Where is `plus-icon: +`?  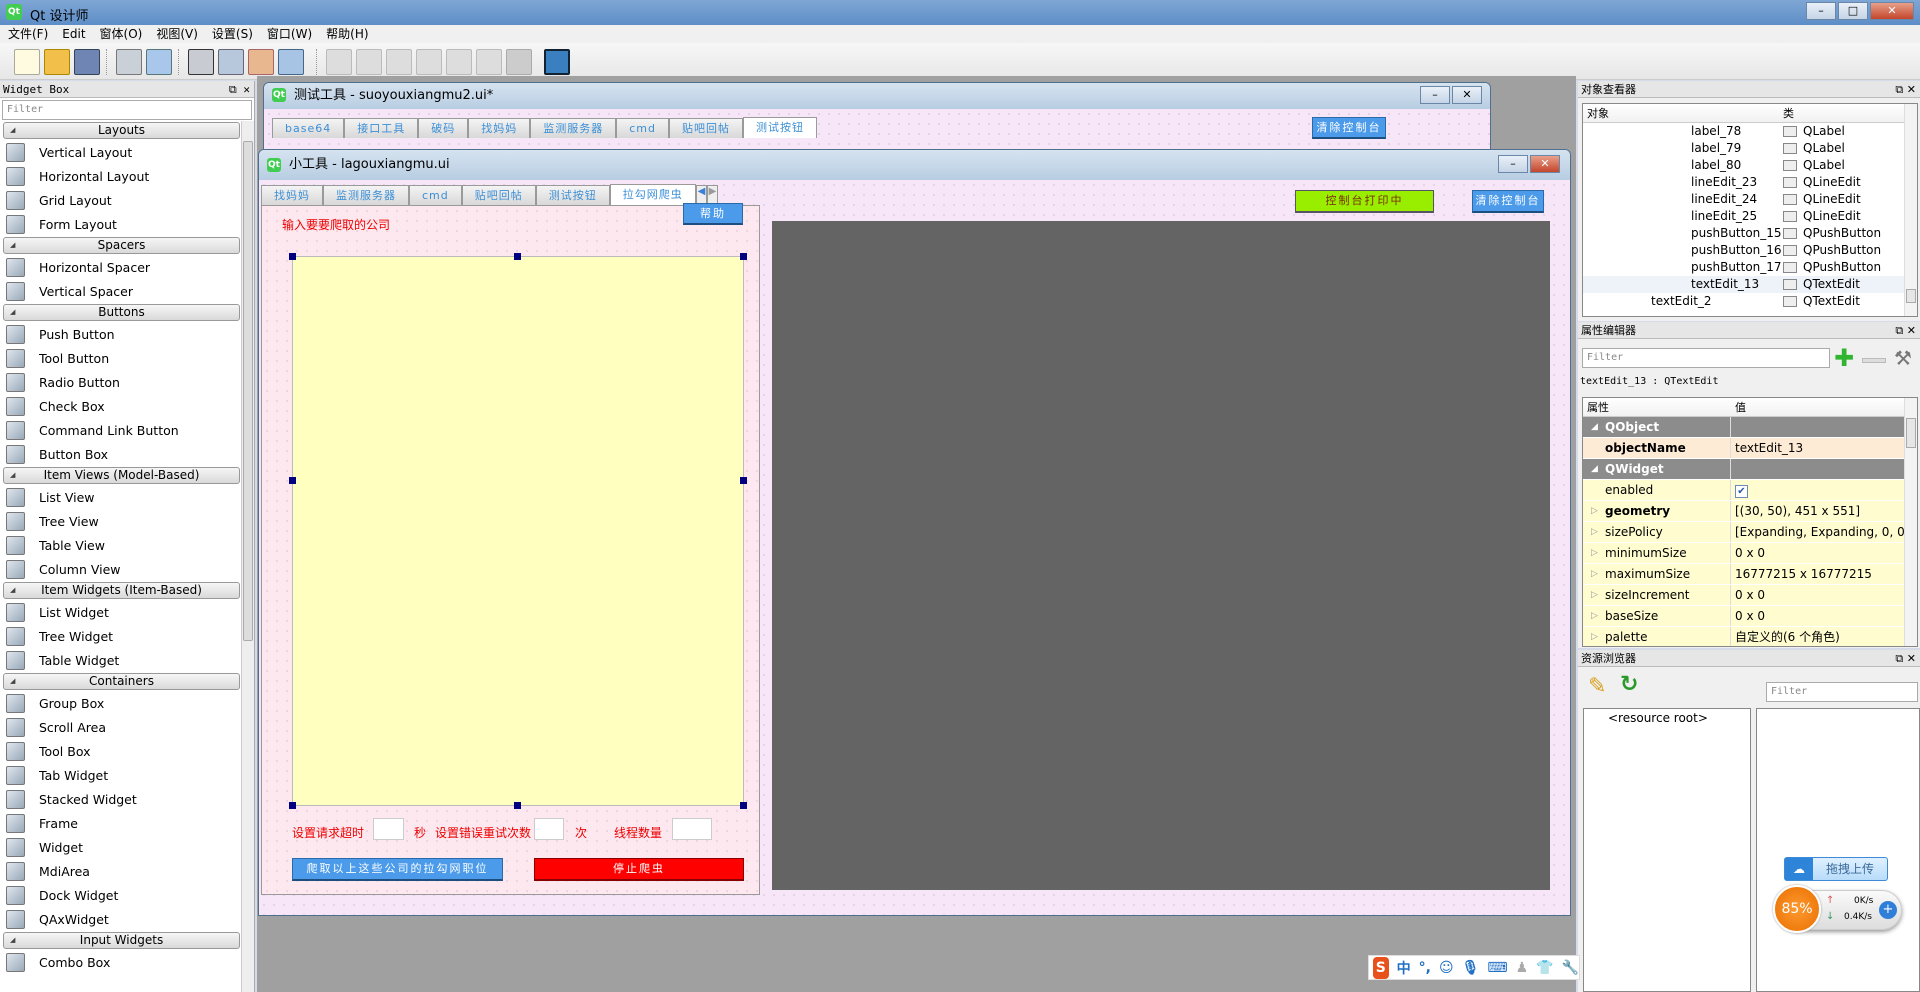
plus-icon: + is located at coordinates (1888, 910).